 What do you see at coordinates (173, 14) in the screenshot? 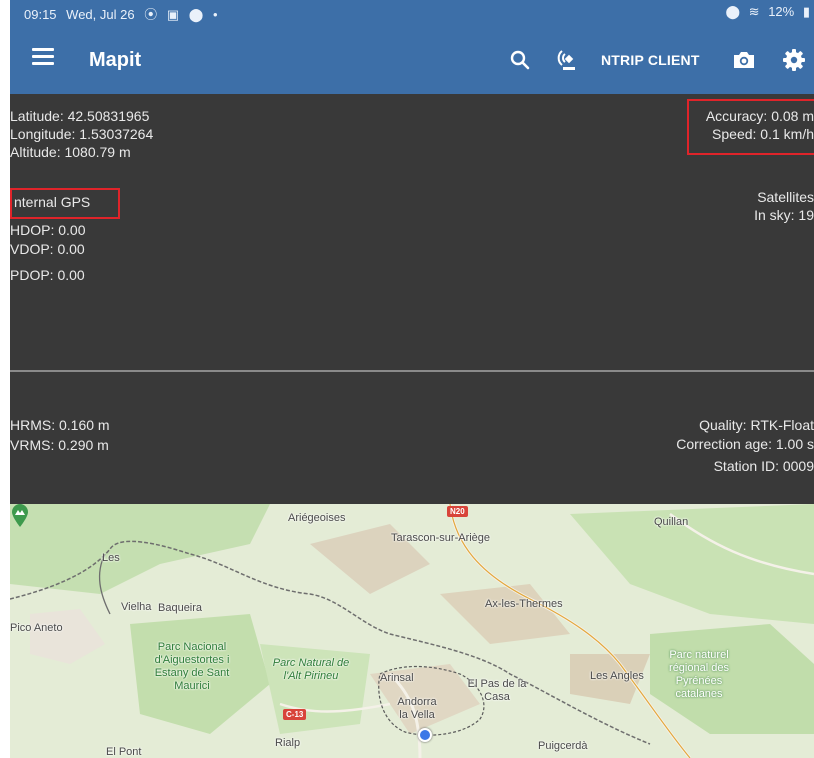
I see `photo-icon: ▣` at bounding box center [173, 14].